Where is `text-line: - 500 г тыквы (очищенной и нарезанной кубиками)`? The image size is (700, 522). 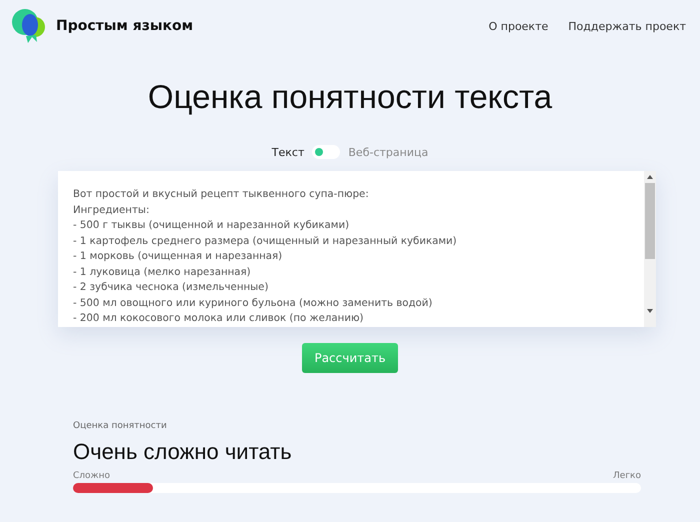 text-line: - 500 г тыквы (очищенной и нарезанной кубиками) is located at coordinates (211, 226).